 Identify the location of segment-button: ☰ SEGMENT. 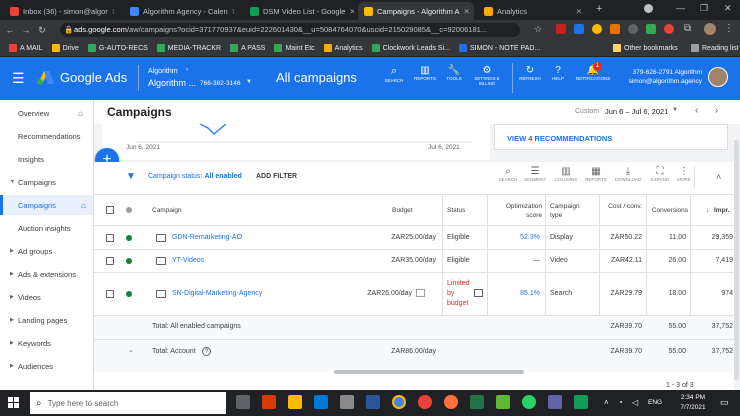
(535, 174).